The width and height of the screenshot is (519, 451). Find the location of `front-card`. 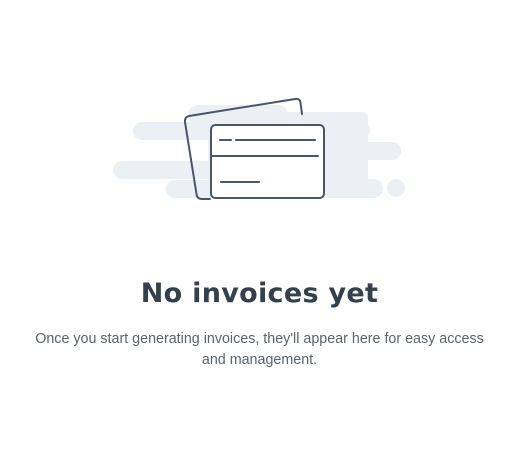

front-card is located at coordinates (267, 161).